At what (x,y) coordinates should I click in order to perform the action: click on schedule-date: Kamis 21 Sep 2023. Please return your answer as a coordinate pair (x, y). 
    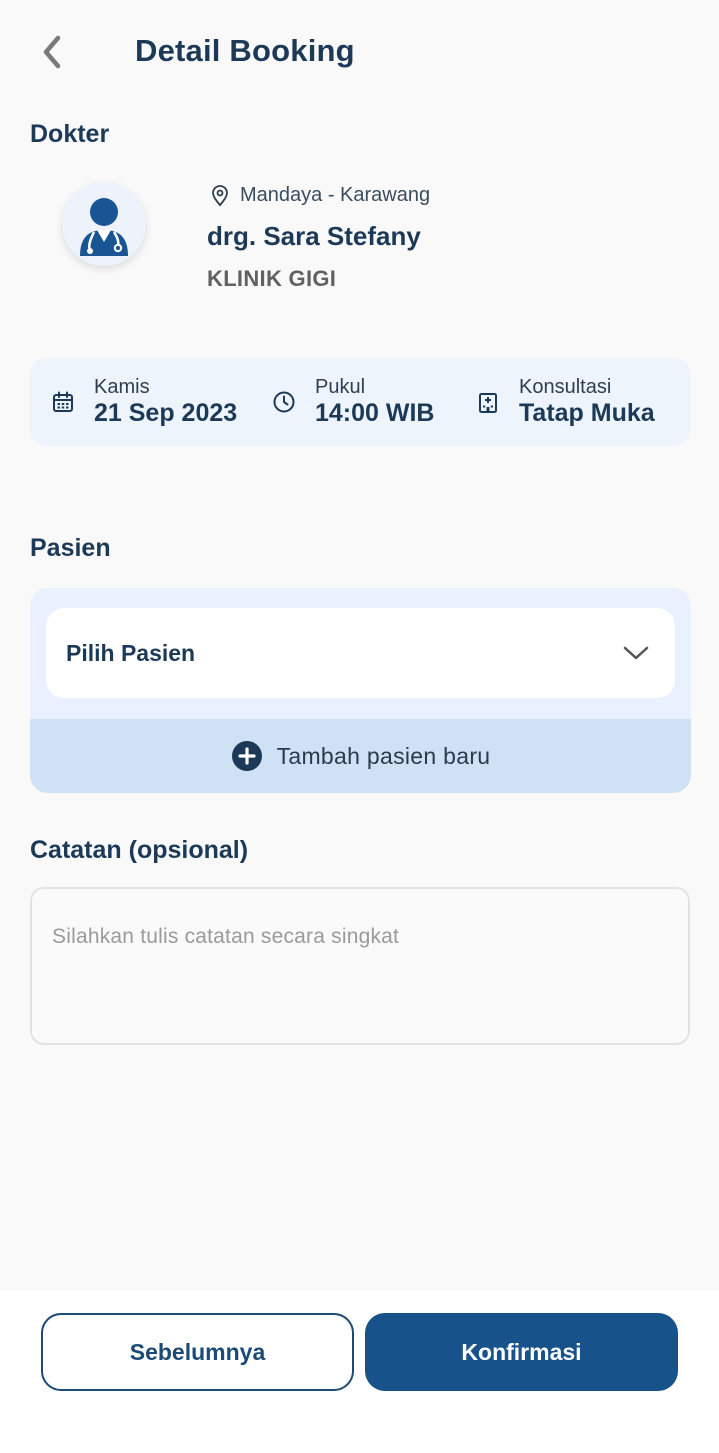
    Looking at the image, I should click on (143, 402).